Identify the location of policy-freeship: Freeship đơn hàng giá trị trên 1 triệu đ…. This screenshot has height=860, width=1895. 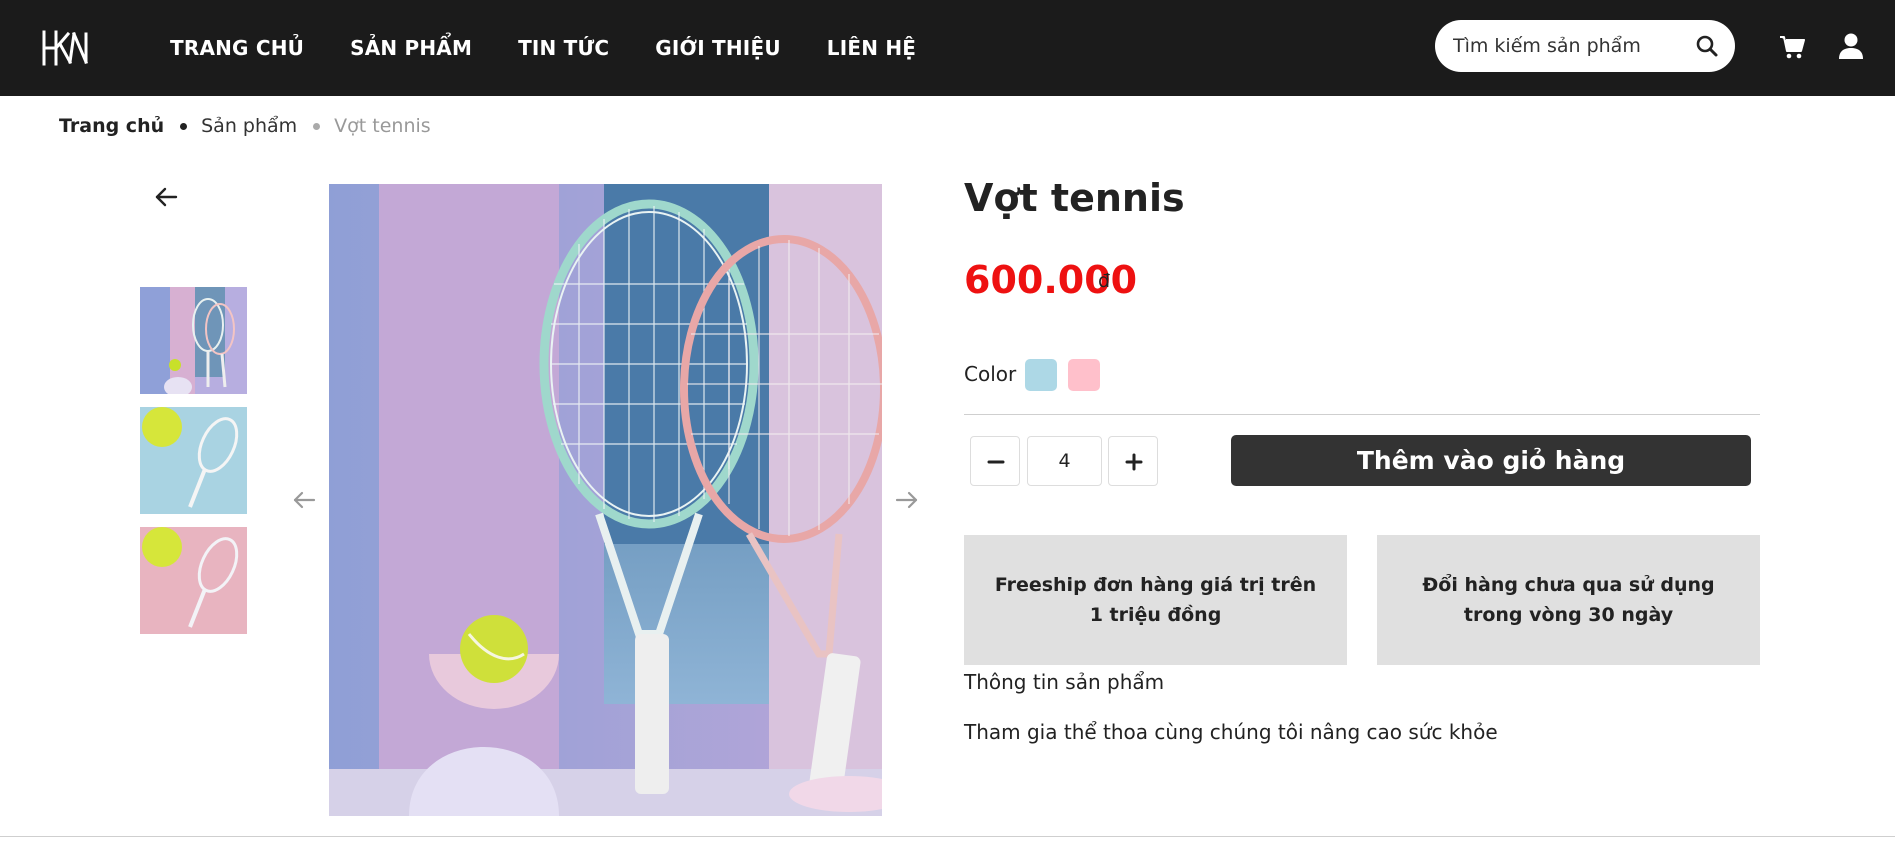
(1155, 600).